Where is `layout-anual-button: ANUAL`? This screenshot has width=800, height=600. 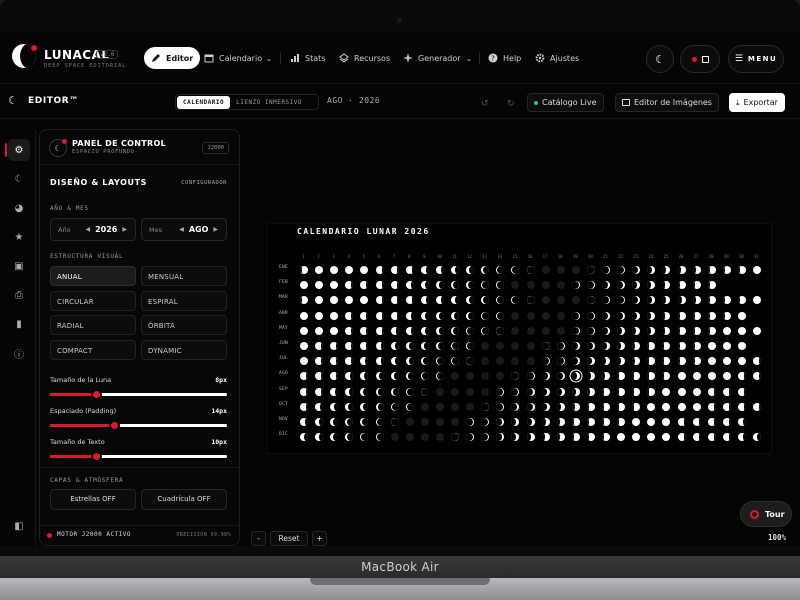 layout-anual-button: ANUAL is located at coordinates (93, 276).